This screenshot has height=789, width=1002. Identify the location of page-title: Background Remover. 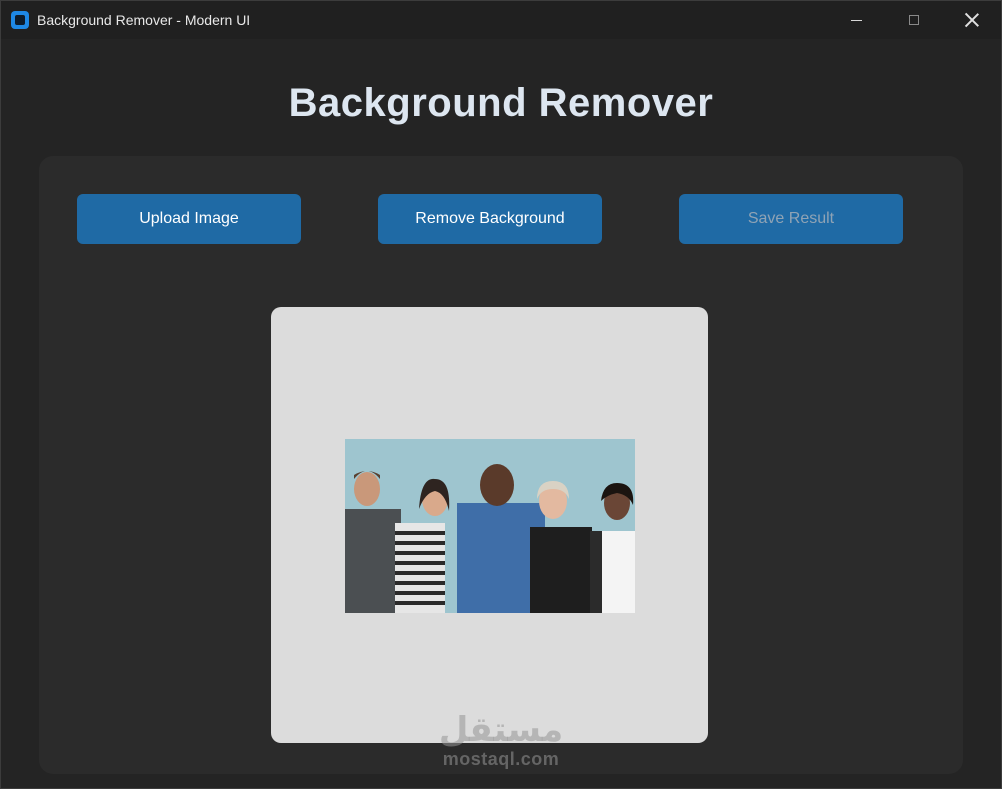
(501, 103).